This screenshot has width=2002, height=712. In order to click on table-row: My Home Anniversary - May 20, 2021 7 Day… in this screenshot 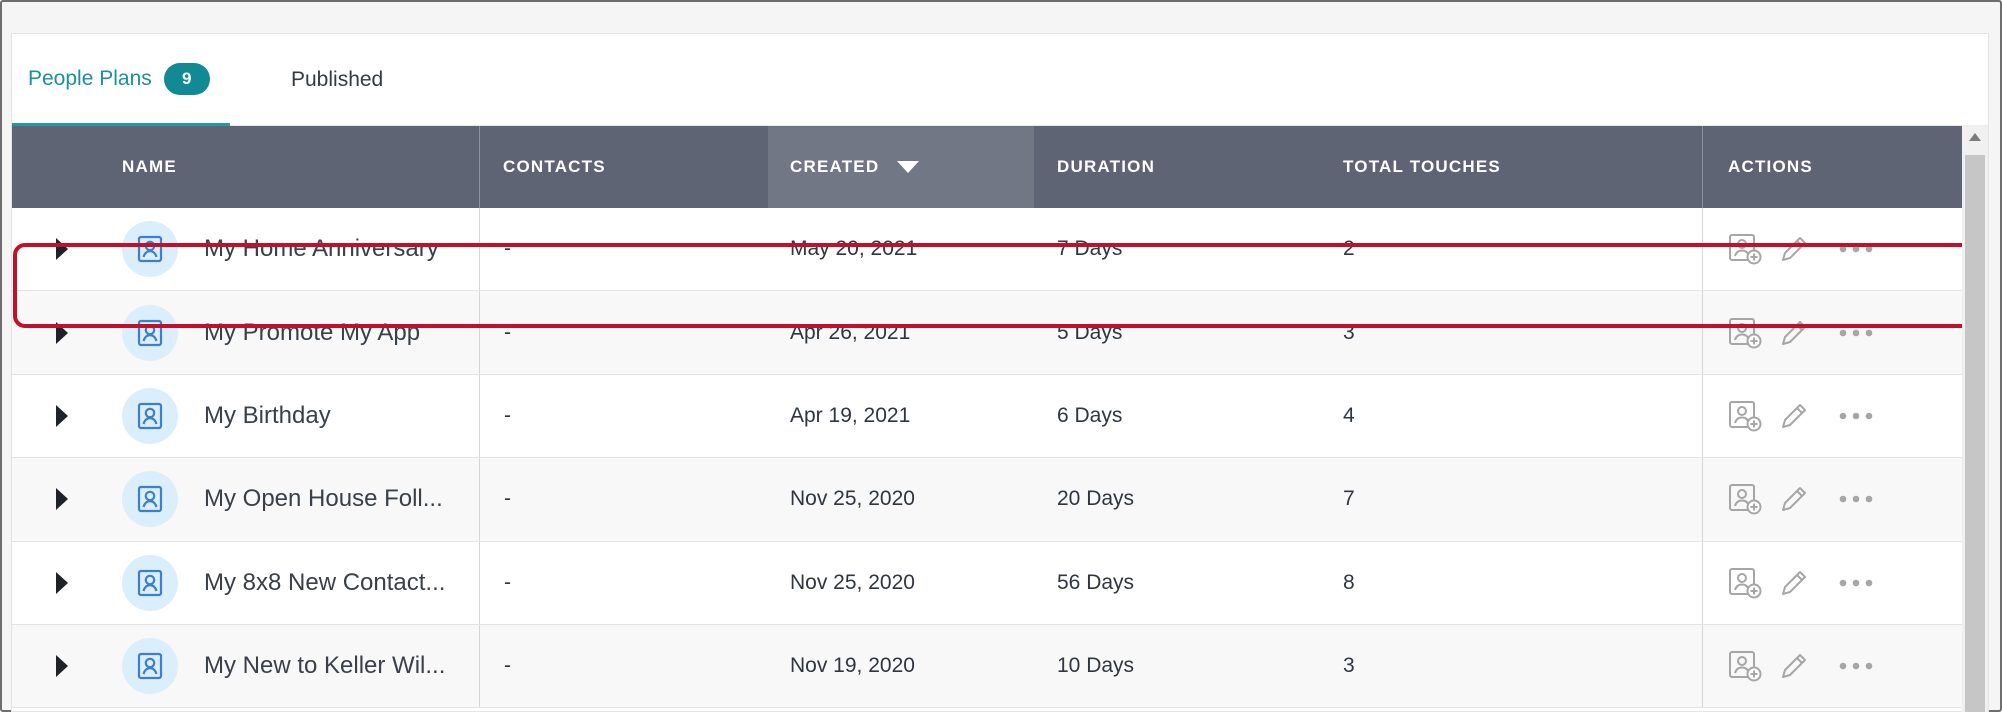, I will do `click(987, 250)`.